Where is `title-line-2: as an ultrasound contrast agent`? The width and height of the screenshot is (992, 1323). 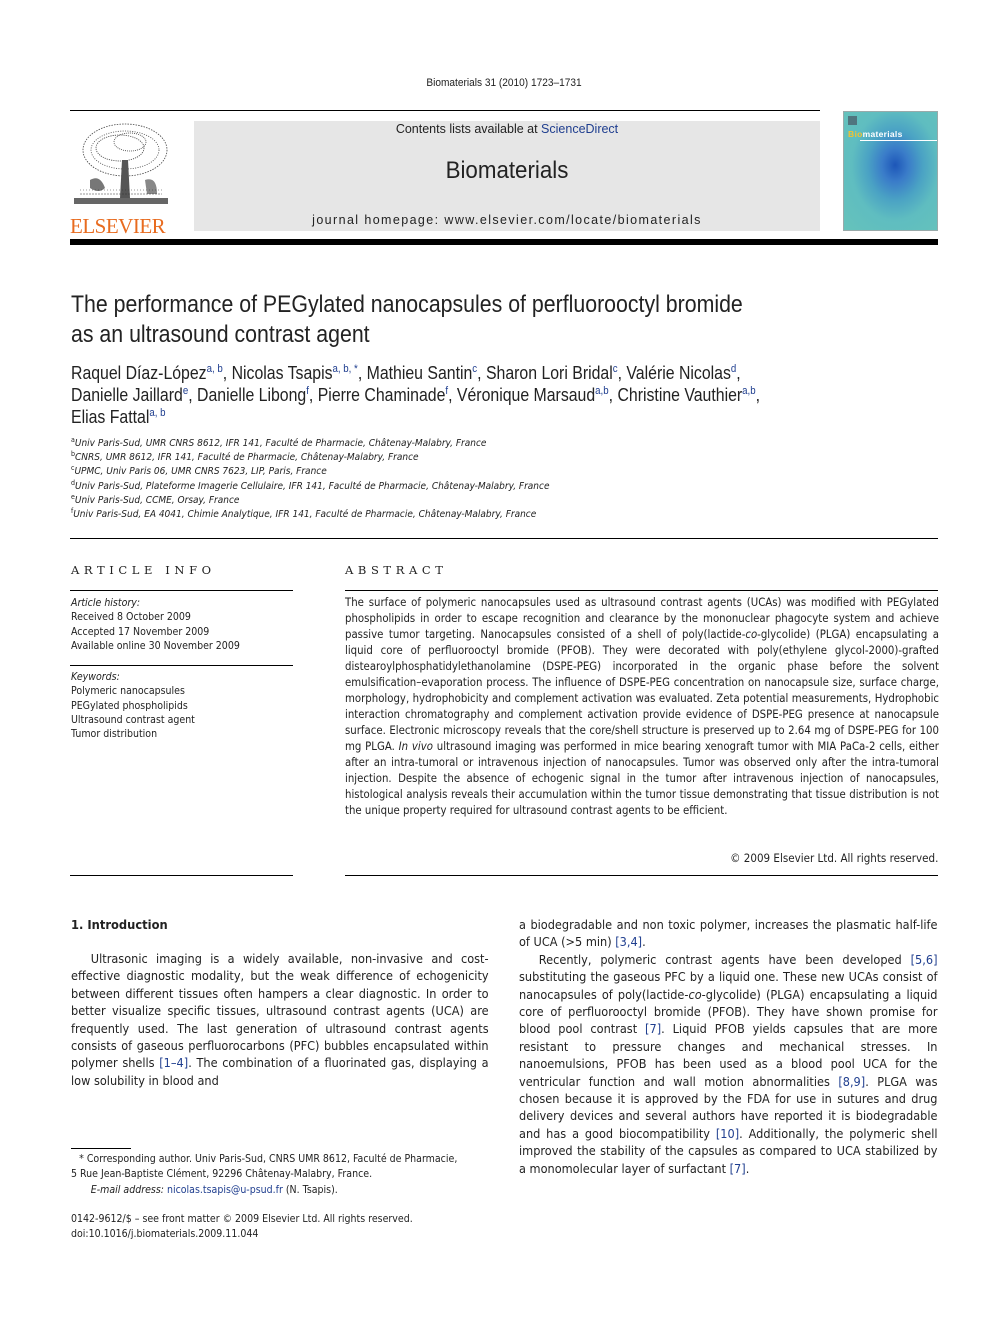
title-line-2: as an ultrasound contrast agent is located at coordinates (220, 334).